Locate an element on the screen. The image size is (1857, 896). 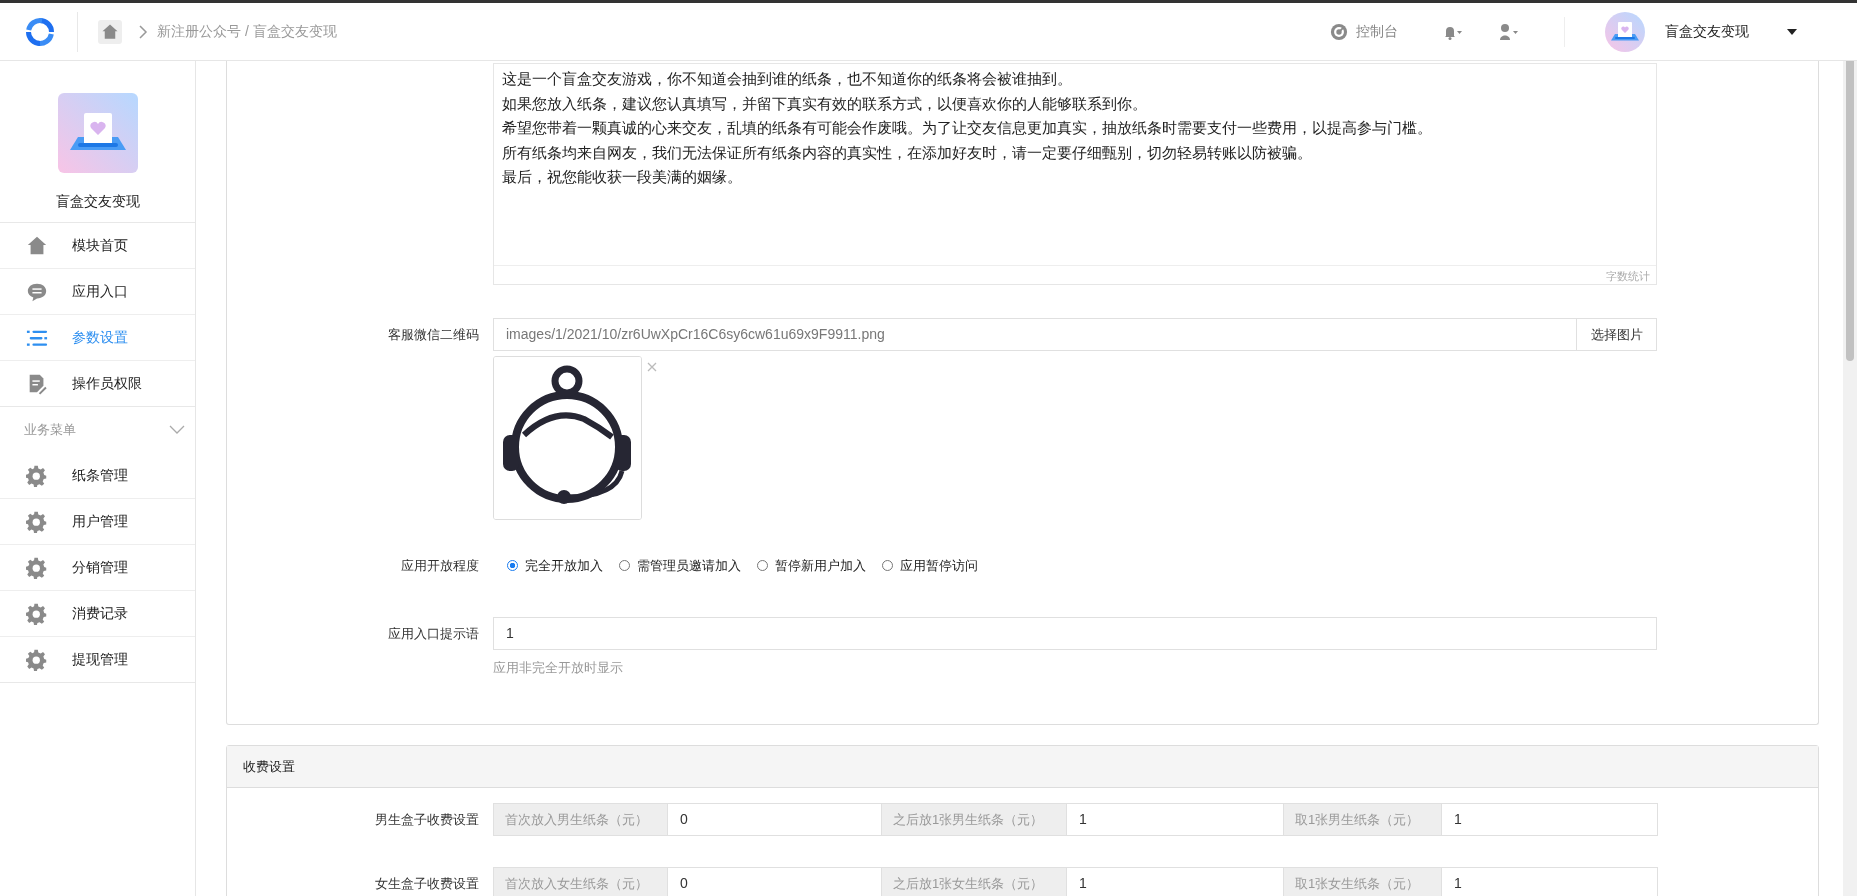
sidebar-item: 提现管理 is located at coordinates (97, 659).